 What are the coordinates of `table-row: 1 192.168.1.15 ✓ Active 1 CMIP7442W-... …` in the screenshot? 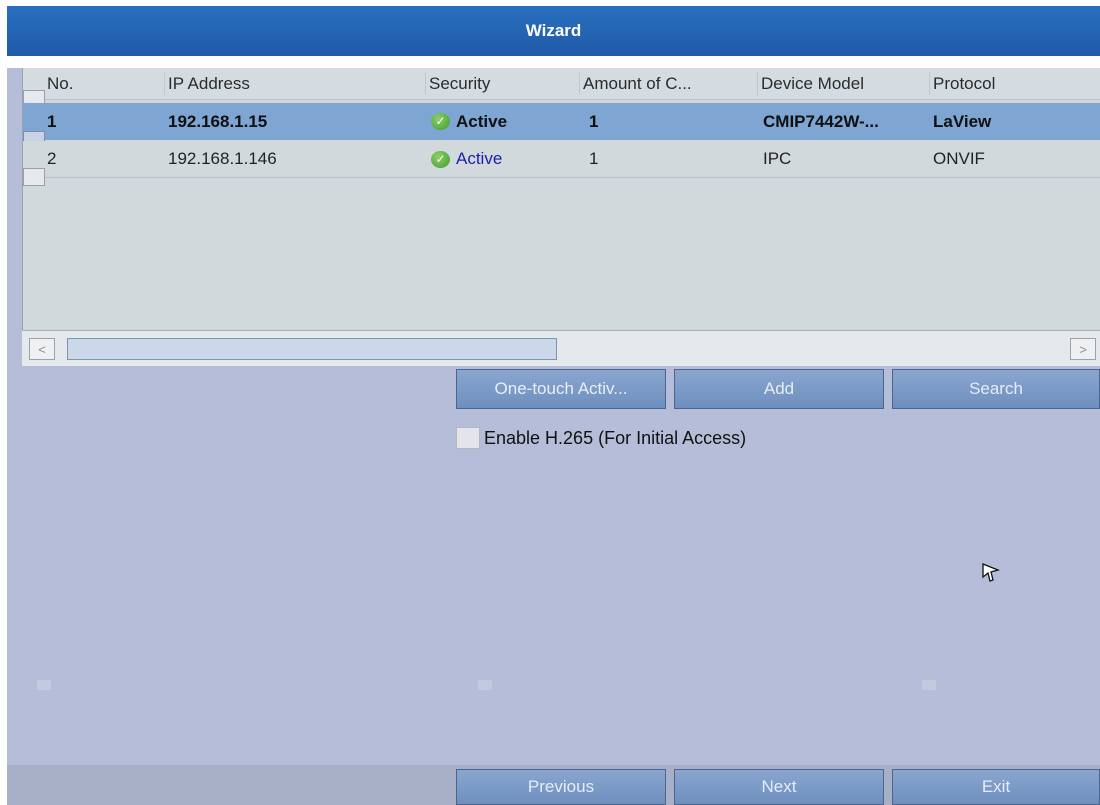 It's located at (561, 126).